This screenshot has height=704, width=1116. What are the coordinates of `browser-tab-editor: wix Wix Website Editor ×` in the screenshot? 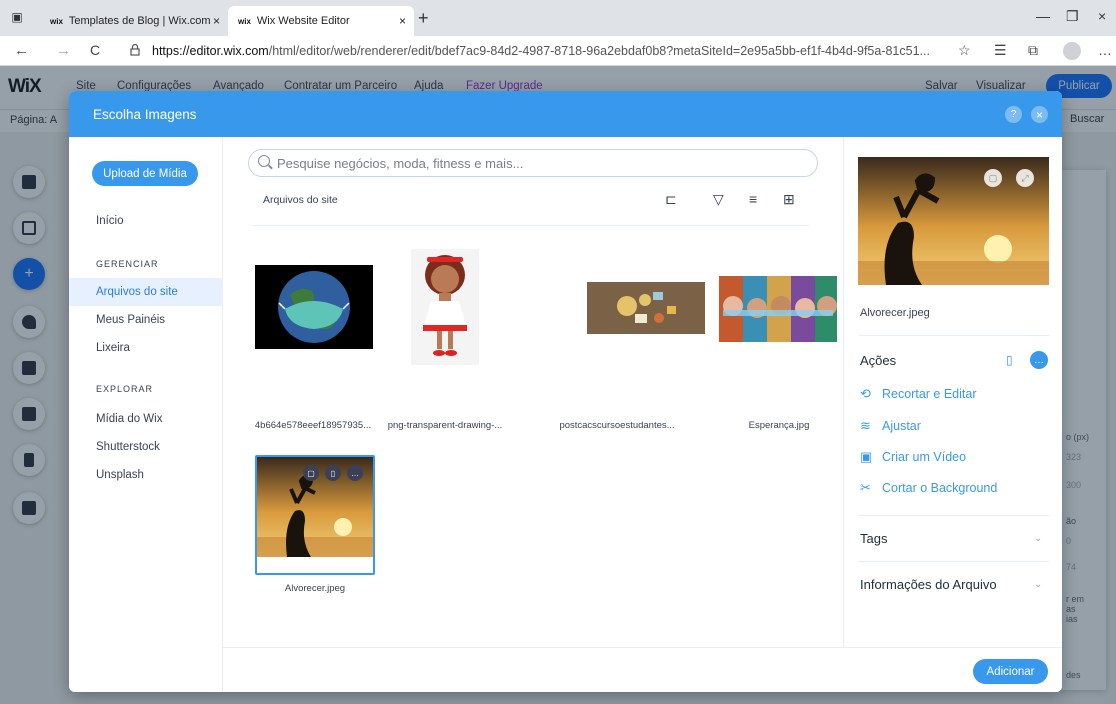 It's located at (321, 21).